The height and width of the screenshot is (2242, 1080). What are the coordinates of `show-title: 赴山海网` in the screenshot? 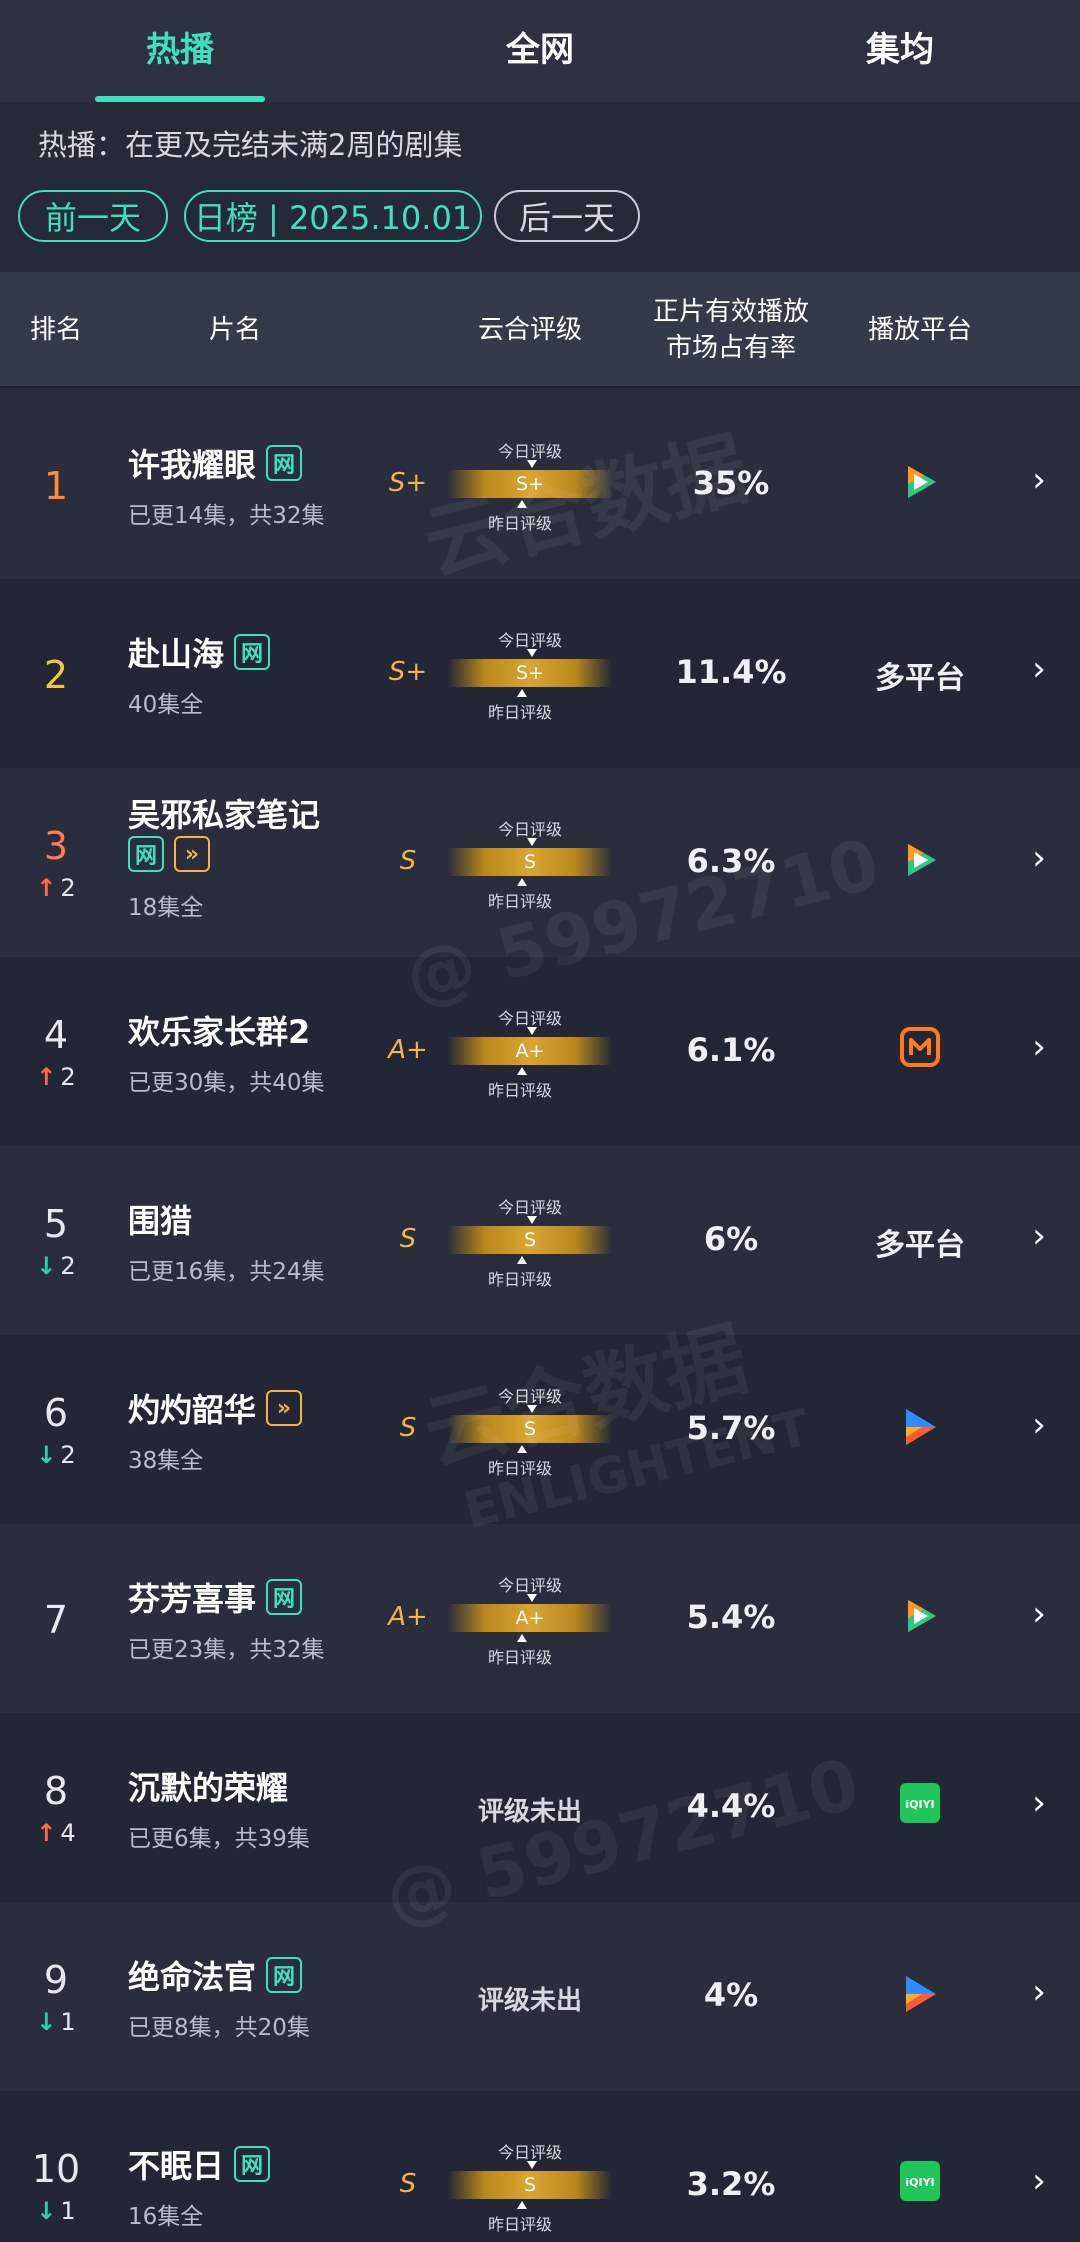 It's located at (199, 652).